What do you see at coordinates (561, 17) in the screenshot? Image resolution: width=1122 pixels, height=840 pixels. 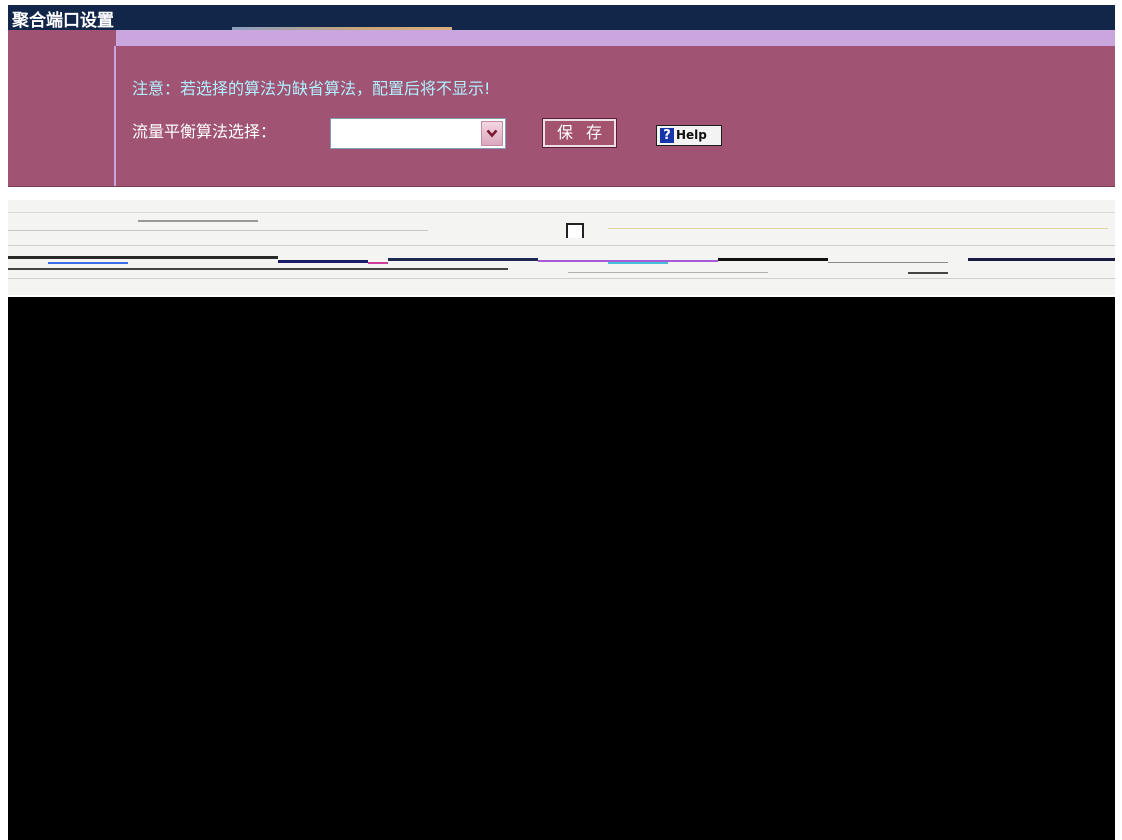 I see `title-bar` at bounding box center [561, 17].